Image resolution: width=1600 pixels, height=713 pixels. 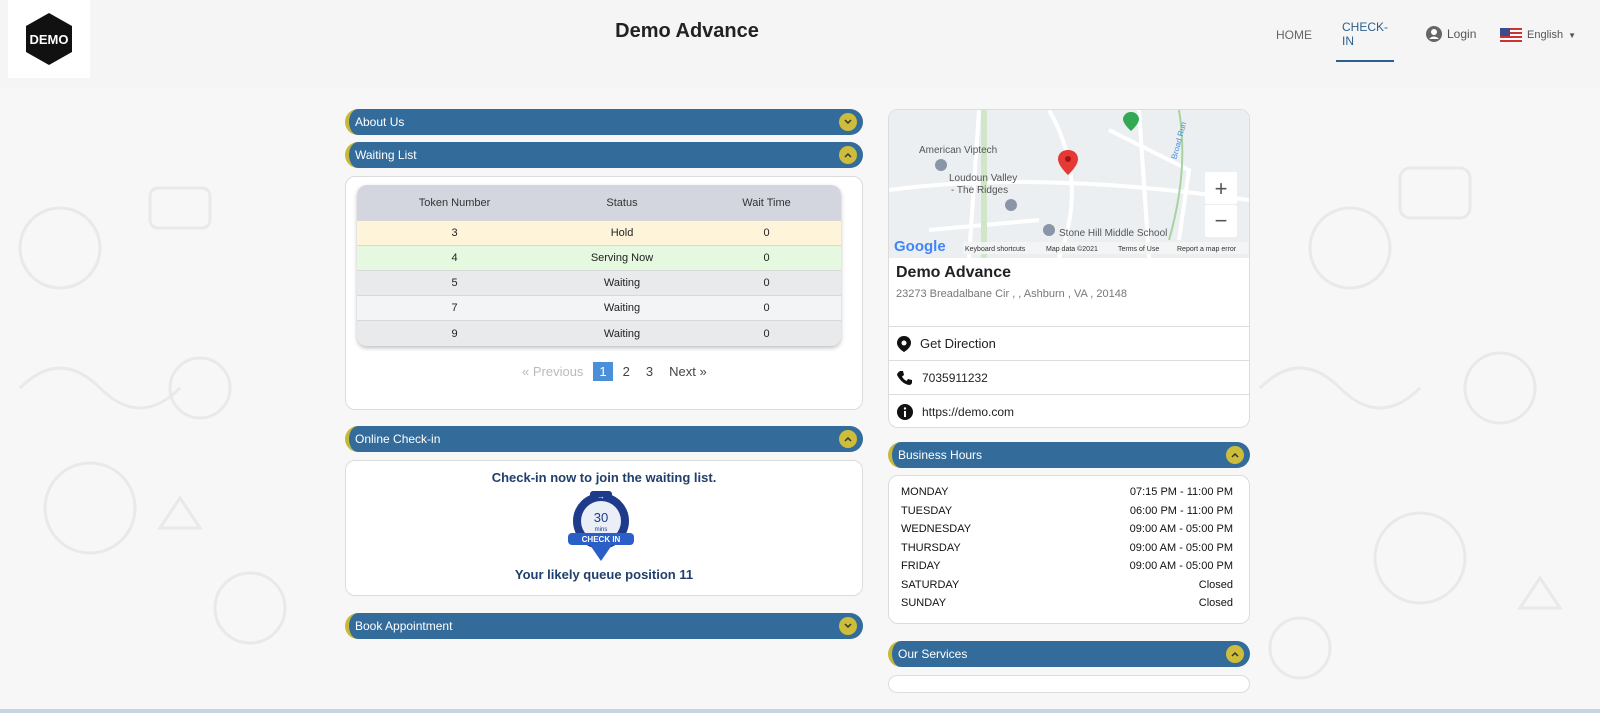 I want to click on day-label: FRIDAY, so click(x=921, y=566).